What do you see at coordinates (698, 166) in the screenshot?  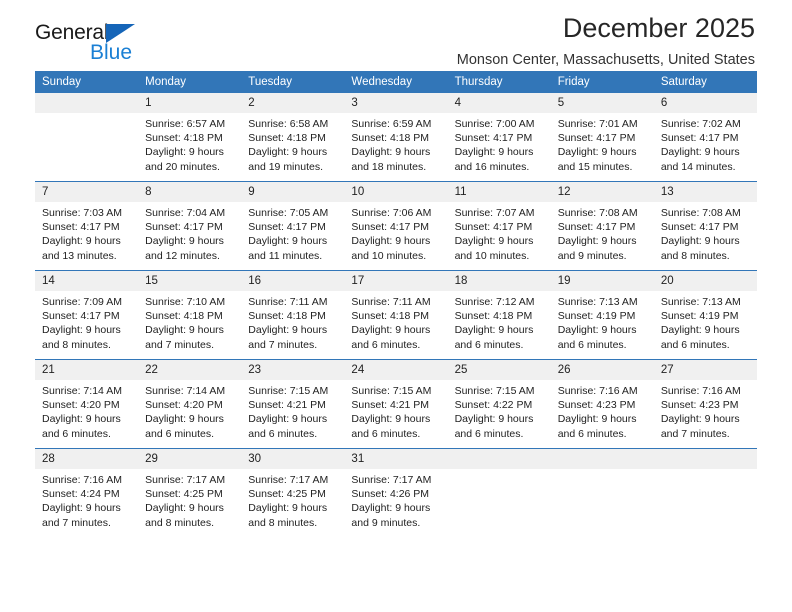 I see `daylight-text-line2: and 14 minutes.` at bounding box center [698, 166].